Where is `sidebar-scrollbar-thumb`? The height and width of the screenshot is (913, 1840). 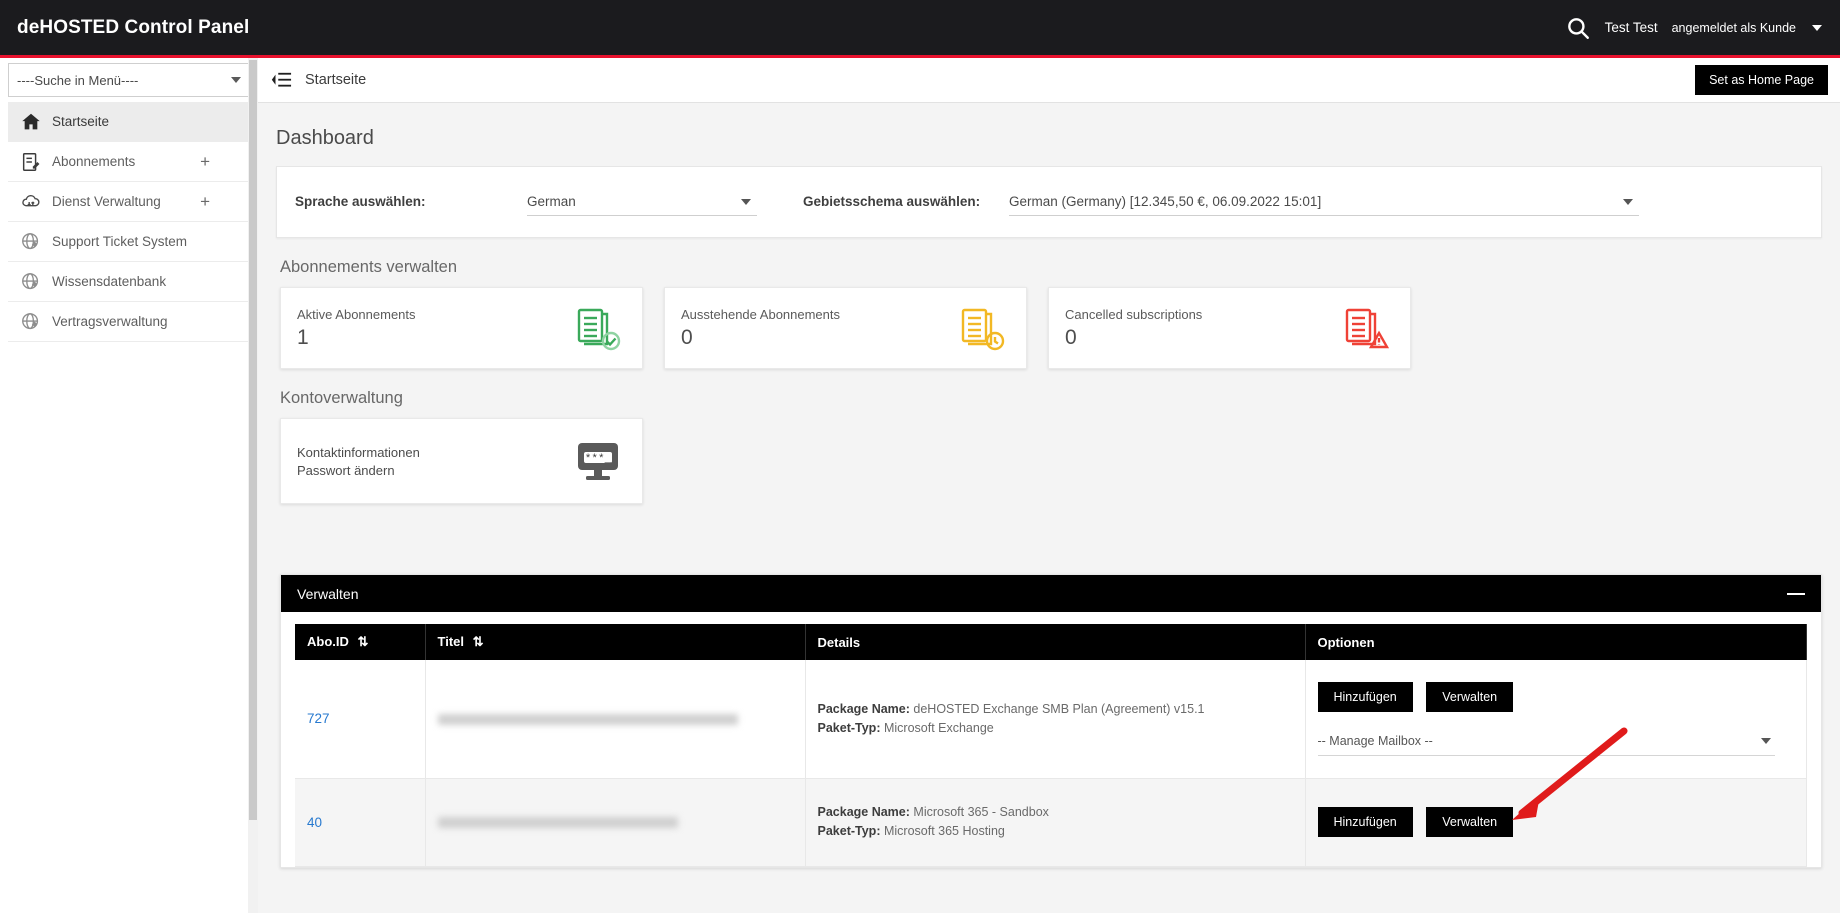
sidebar-scrollbar-thumb is located at coordinates (253, 440).